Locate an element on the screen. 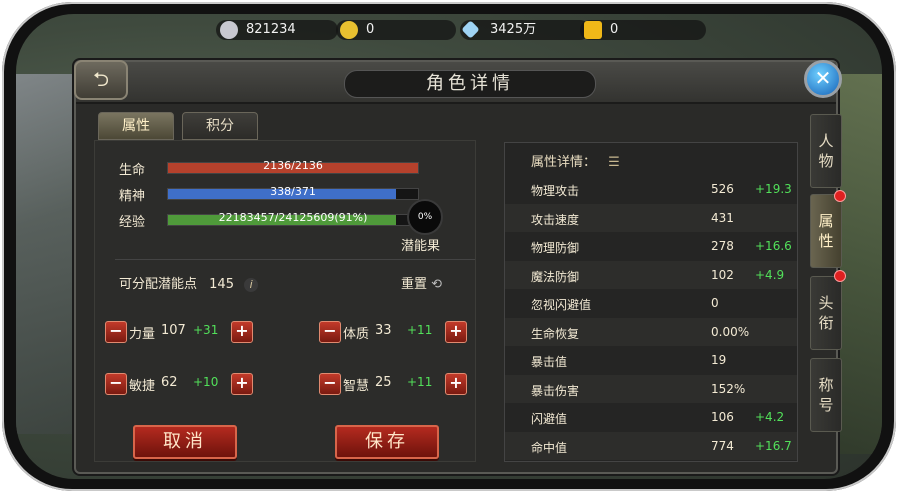 Image resolution: width=900 pixels, height=495 pixels. resource-silver: 821234 is located at coordinates (277, 30).